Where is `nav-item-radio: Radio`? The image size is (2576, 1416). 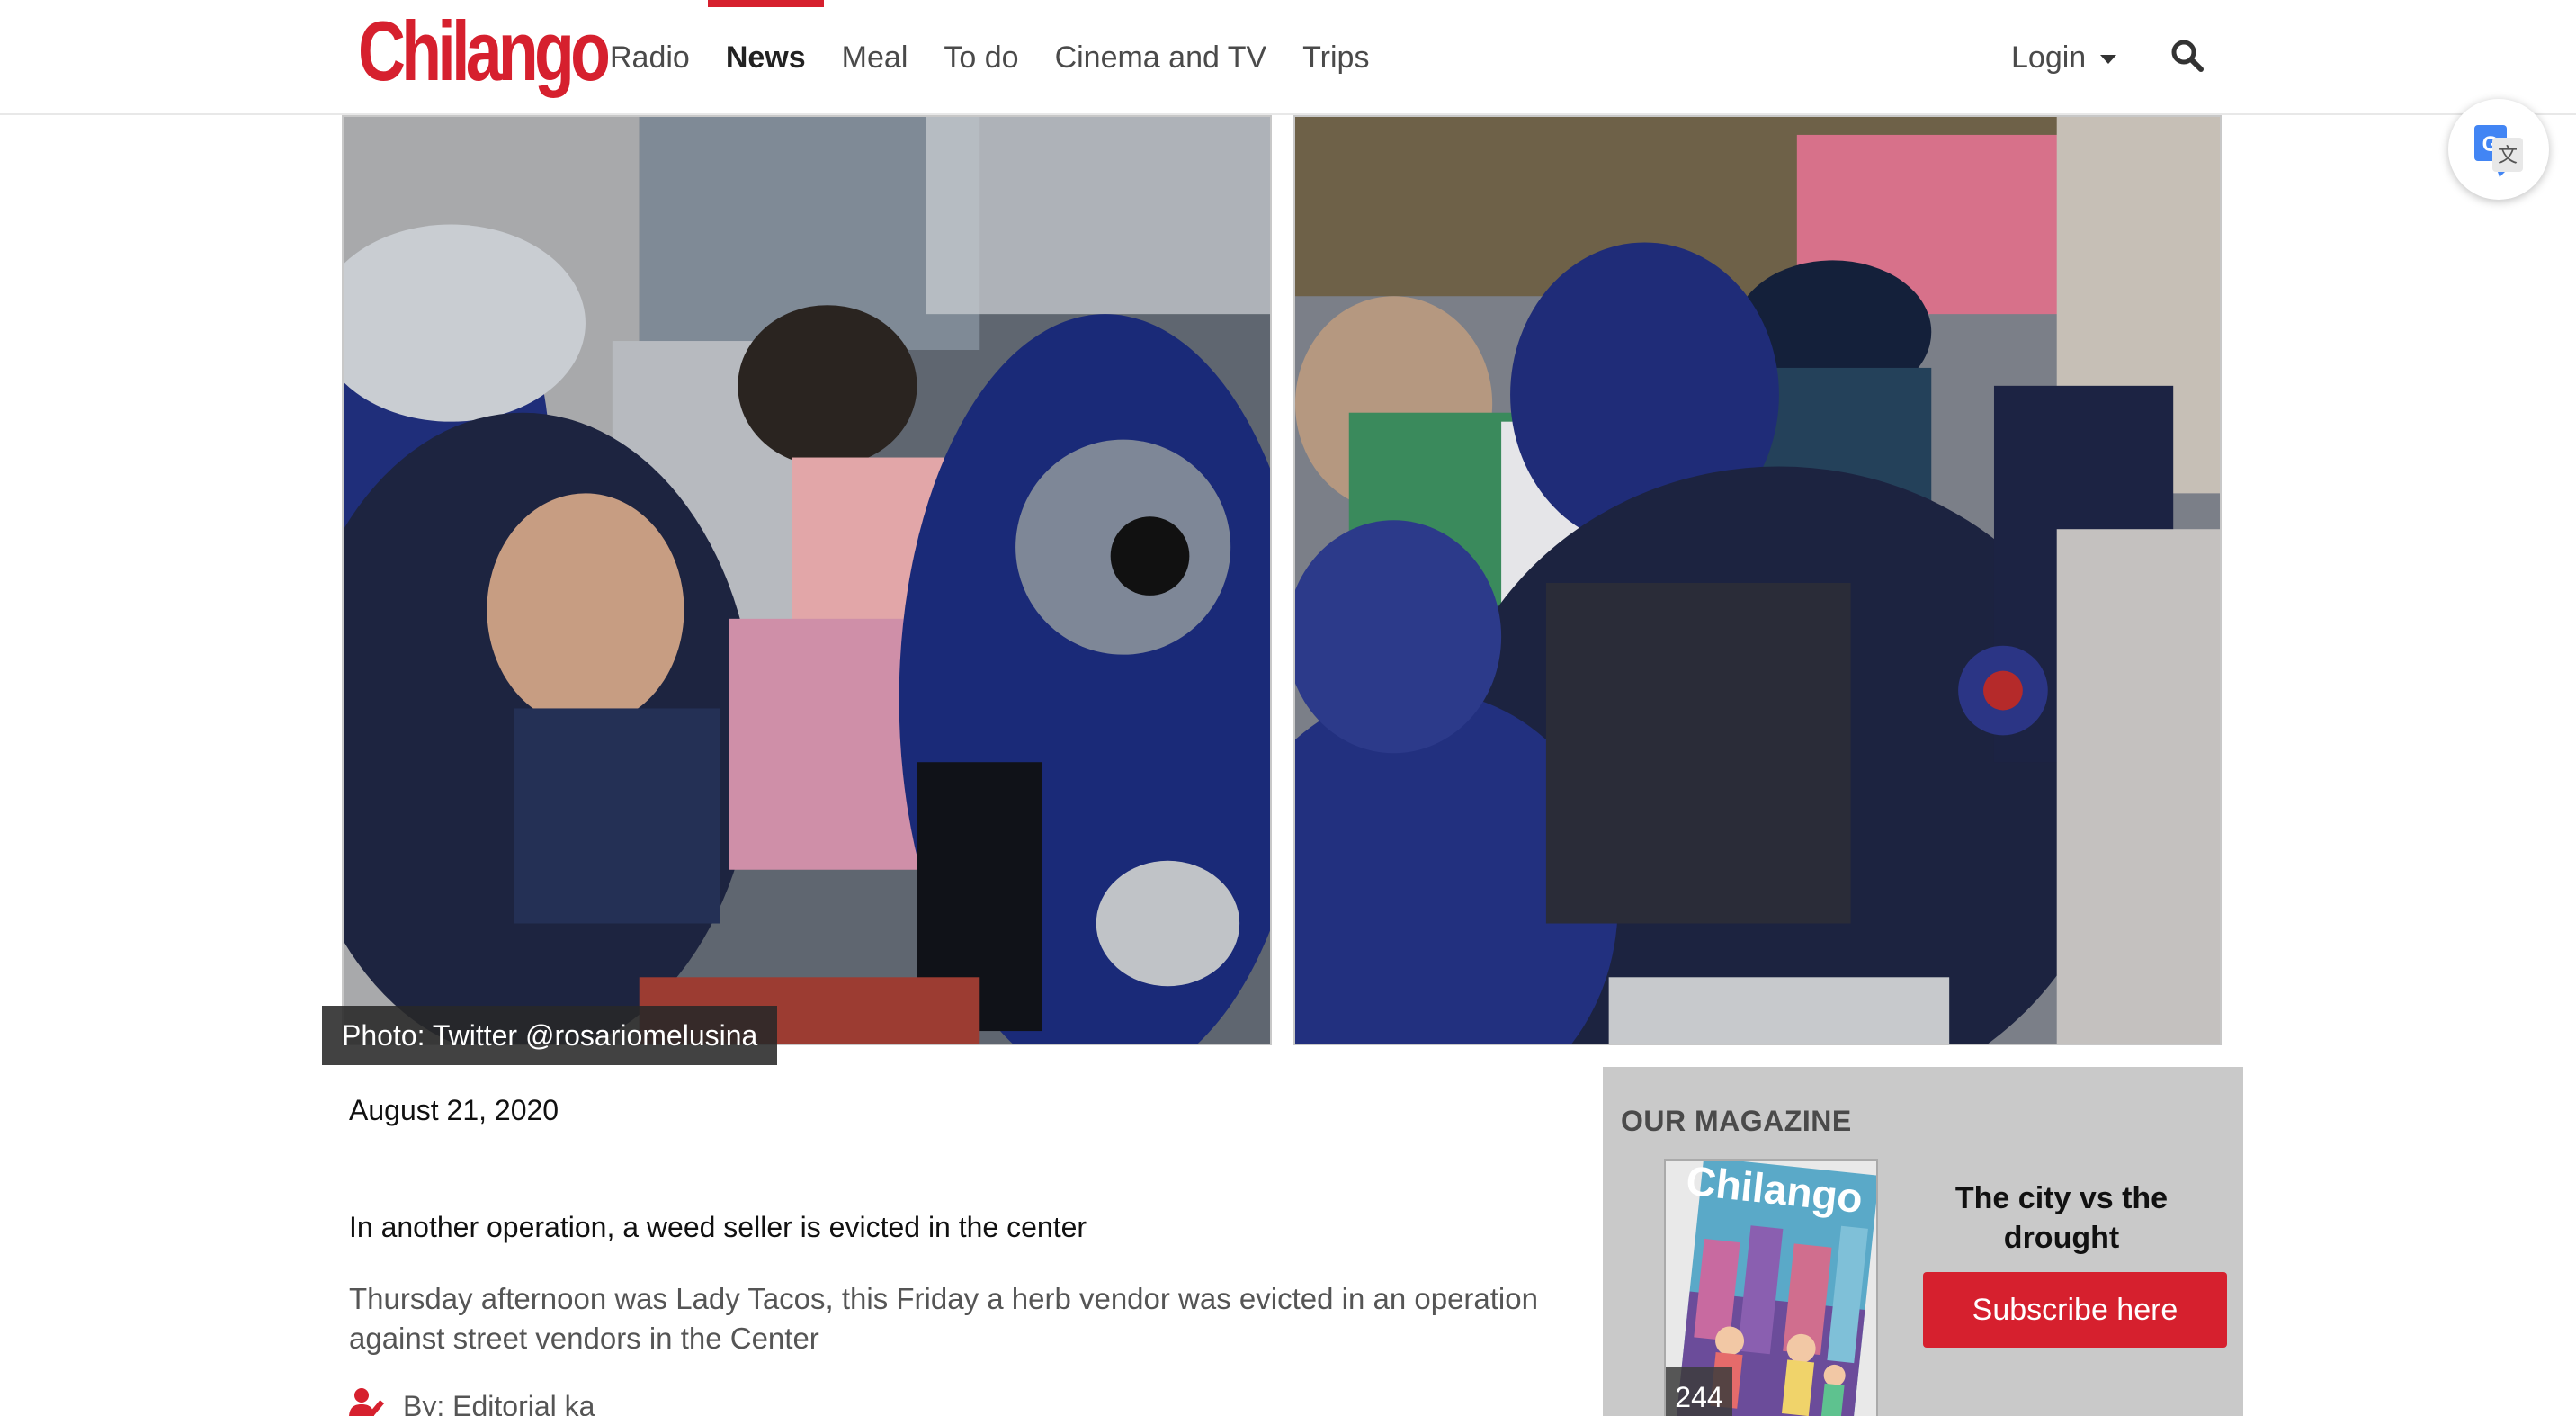 nav-item-radio: Radio is located at coordinates (650, 57).